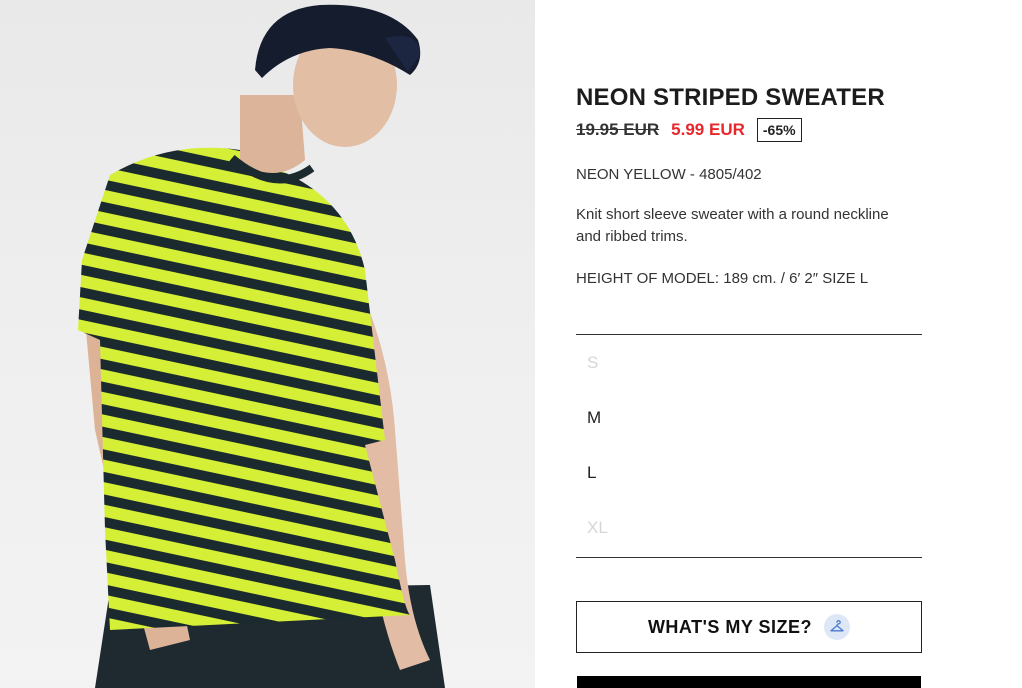 The height and width of the screenshot is (688, 1022). What do you see at coordinates (749, 682) in the screenshot?
I see `add-to-cart-bar` at bounding box center [749, 682].